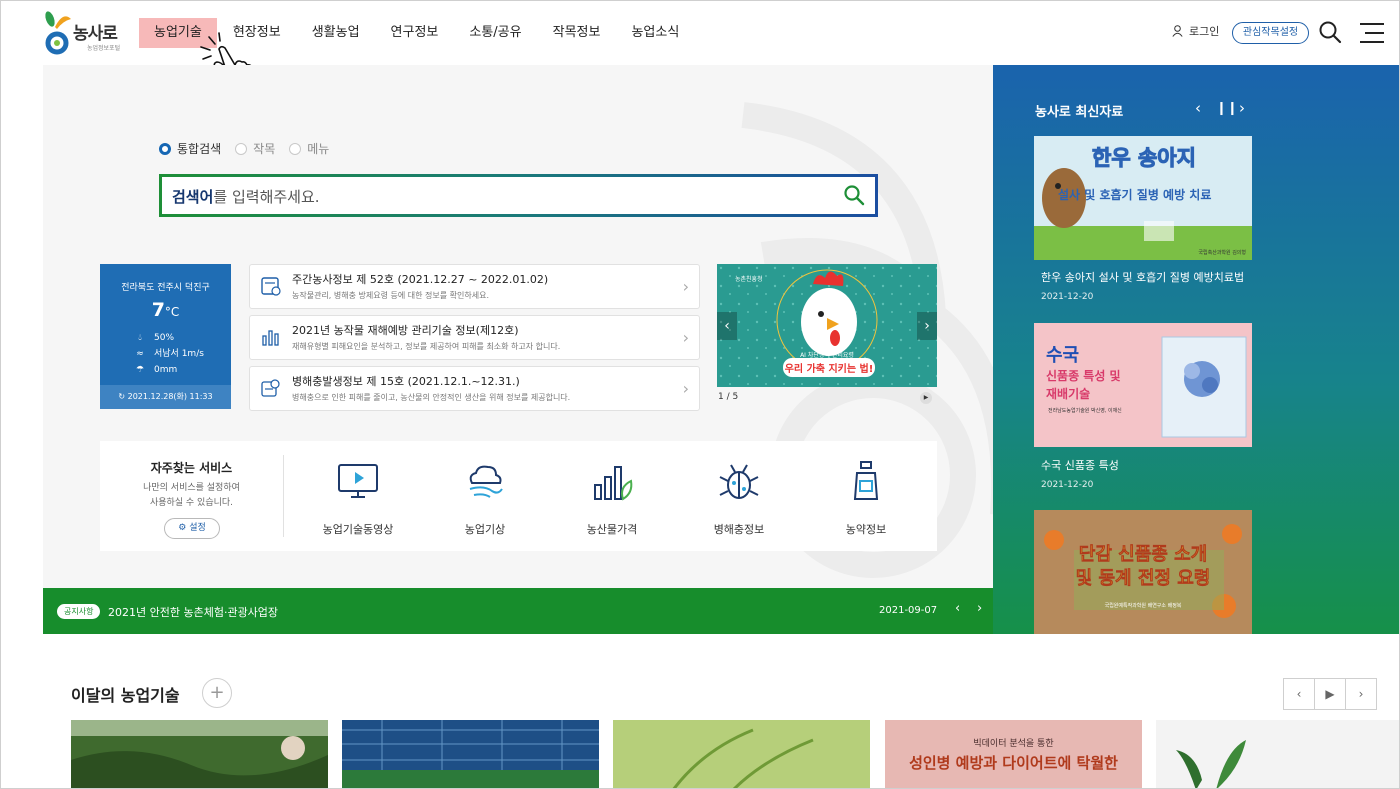 This screenshot has width=1400, height=789. Describe the element at coordinates (1227, 108) in the screenshot. I see `pause-icon: ❙❙` at that location.